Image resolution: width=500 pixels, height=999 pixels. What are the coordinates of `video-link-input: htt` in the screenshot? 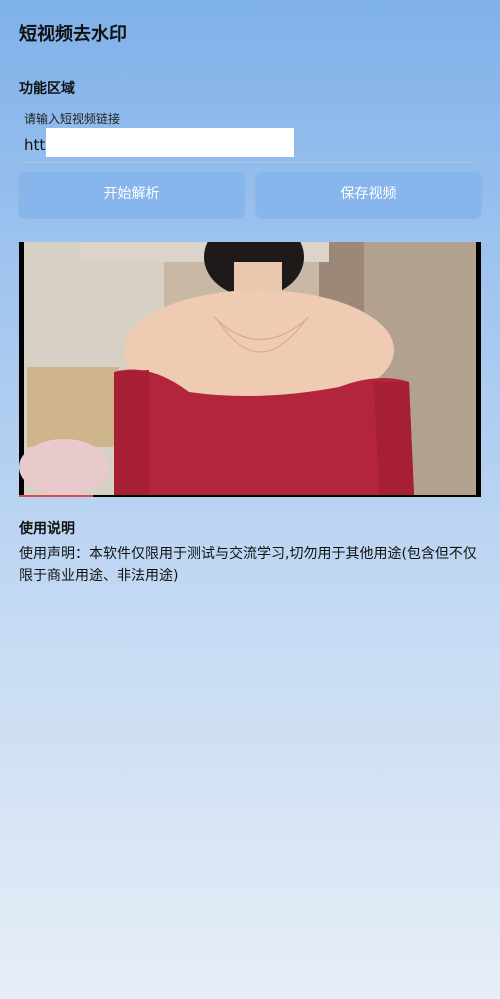 It's located at (244, 143).